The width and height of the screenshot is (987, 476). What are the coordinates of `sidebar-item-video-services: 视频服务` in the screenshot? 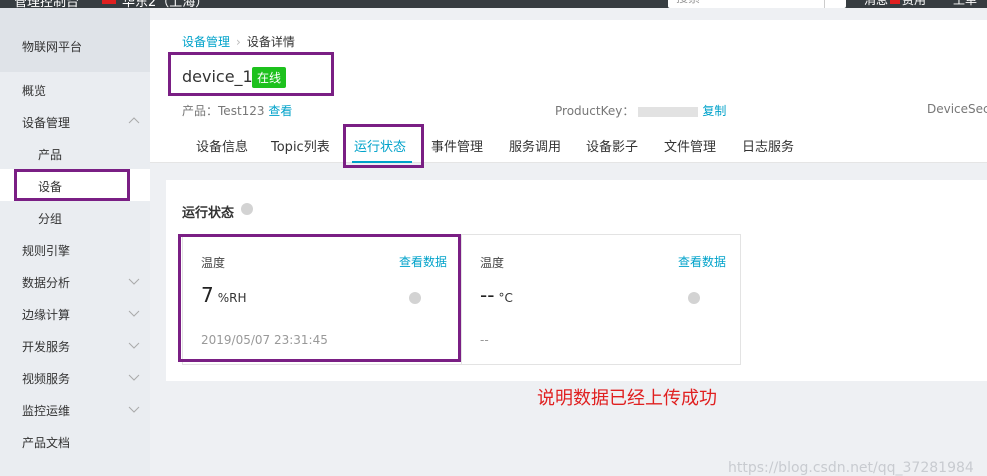 It's located at (75, 377).